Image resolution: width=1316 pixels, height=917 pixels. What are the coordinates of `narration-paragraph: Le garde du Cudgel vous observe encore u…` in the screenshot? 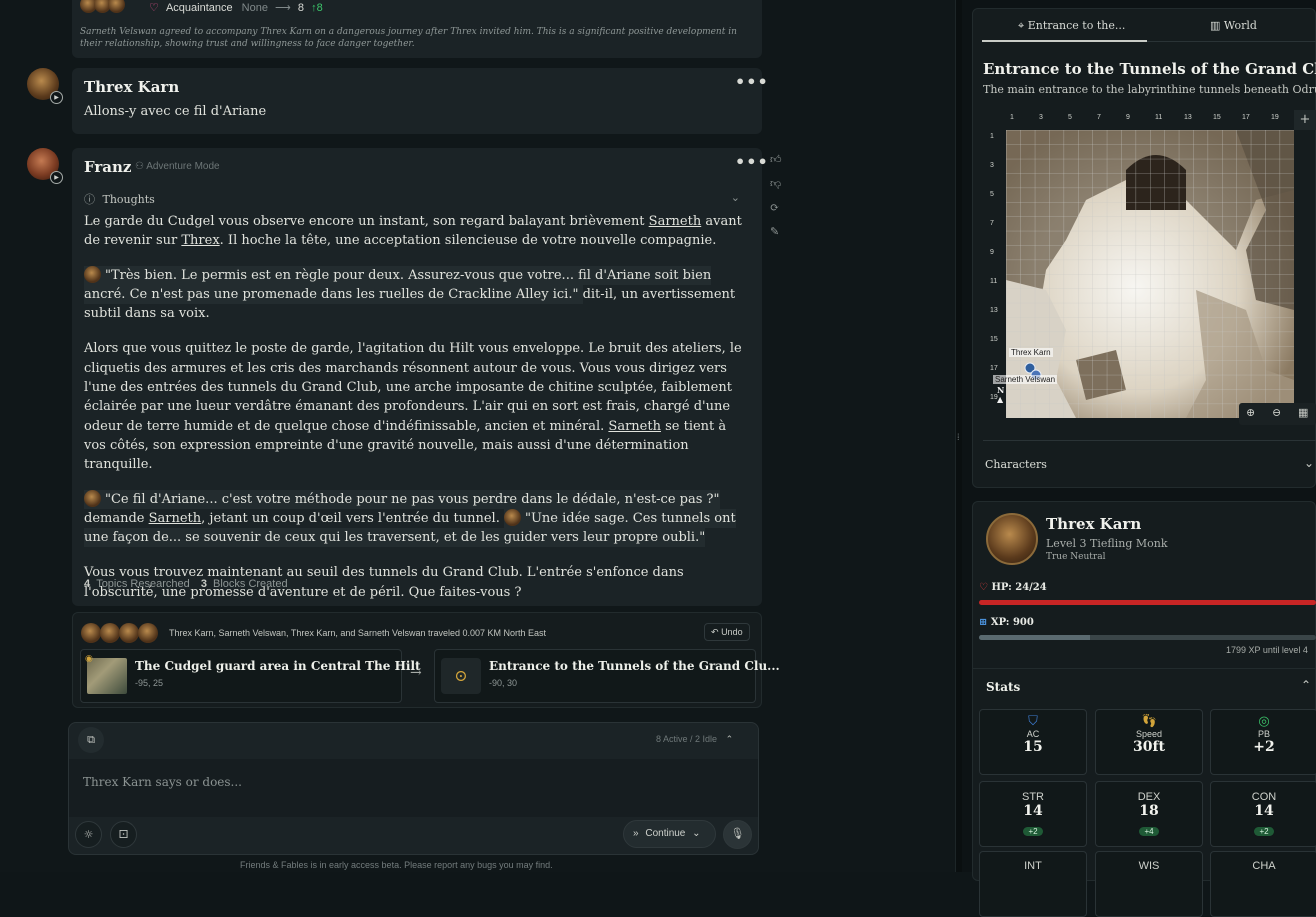 It's located at (413, 231).